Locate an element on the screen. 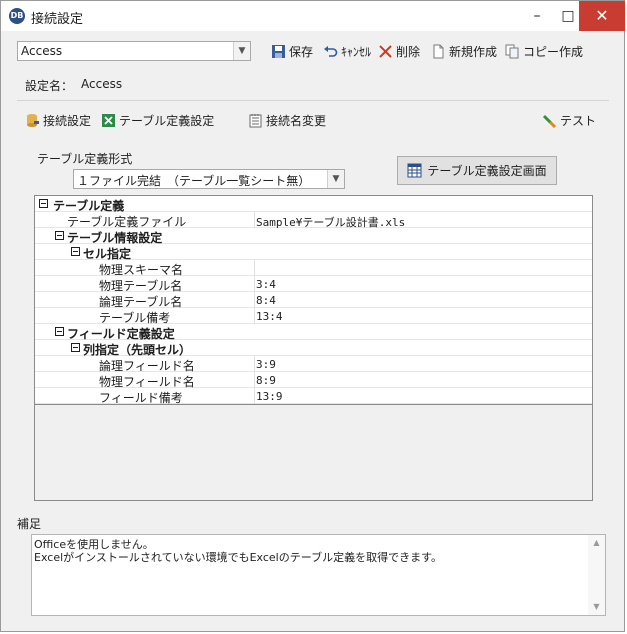 The height and width of the screenshot is (634, 627). save-button: 保存 is located at coordinates (292, 51).